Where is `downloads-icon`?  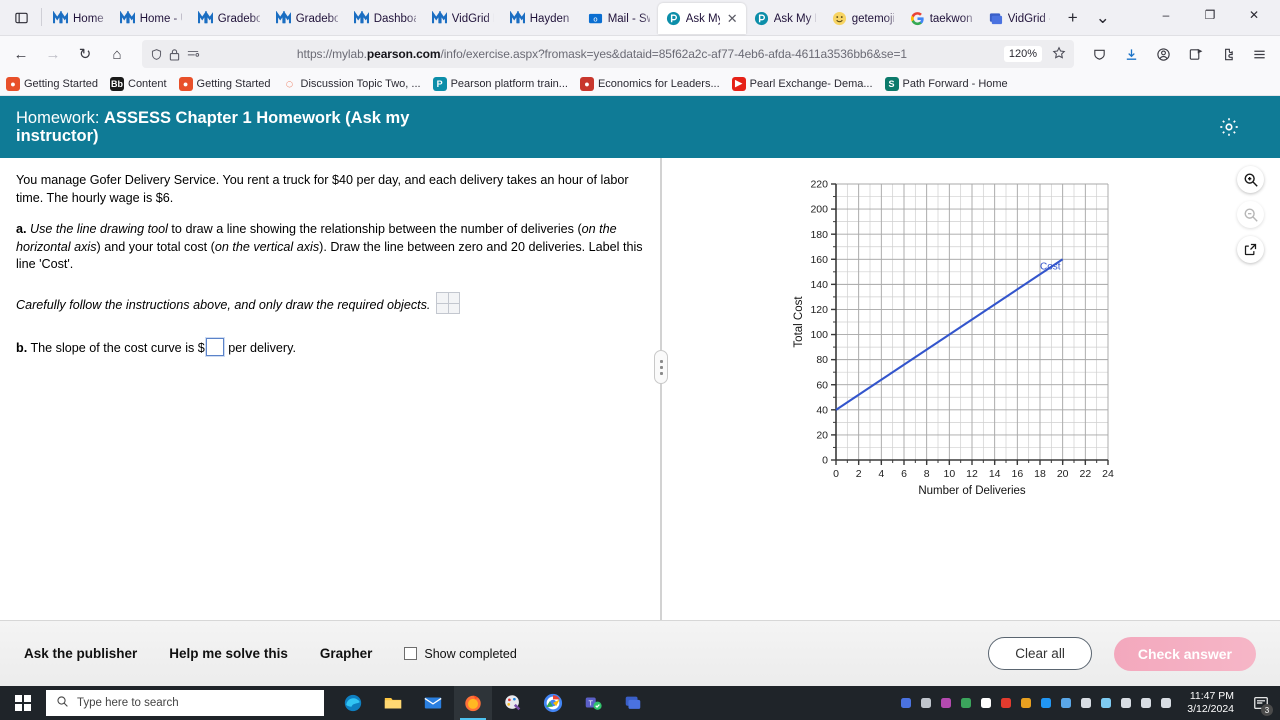 downloads-icon is located at coordinates (1131, 54).